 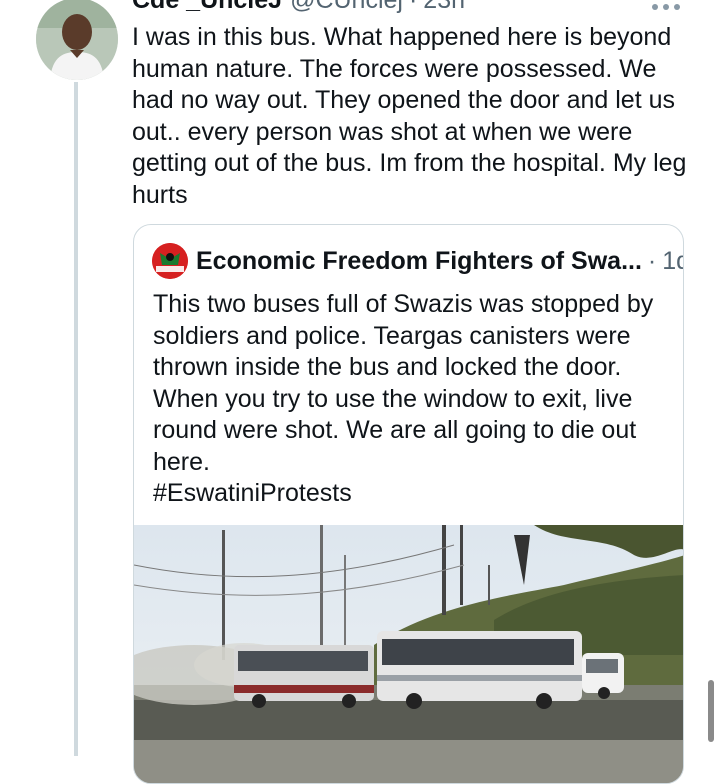 I want to click on page-scrollbar, so click(x=711, y=711).